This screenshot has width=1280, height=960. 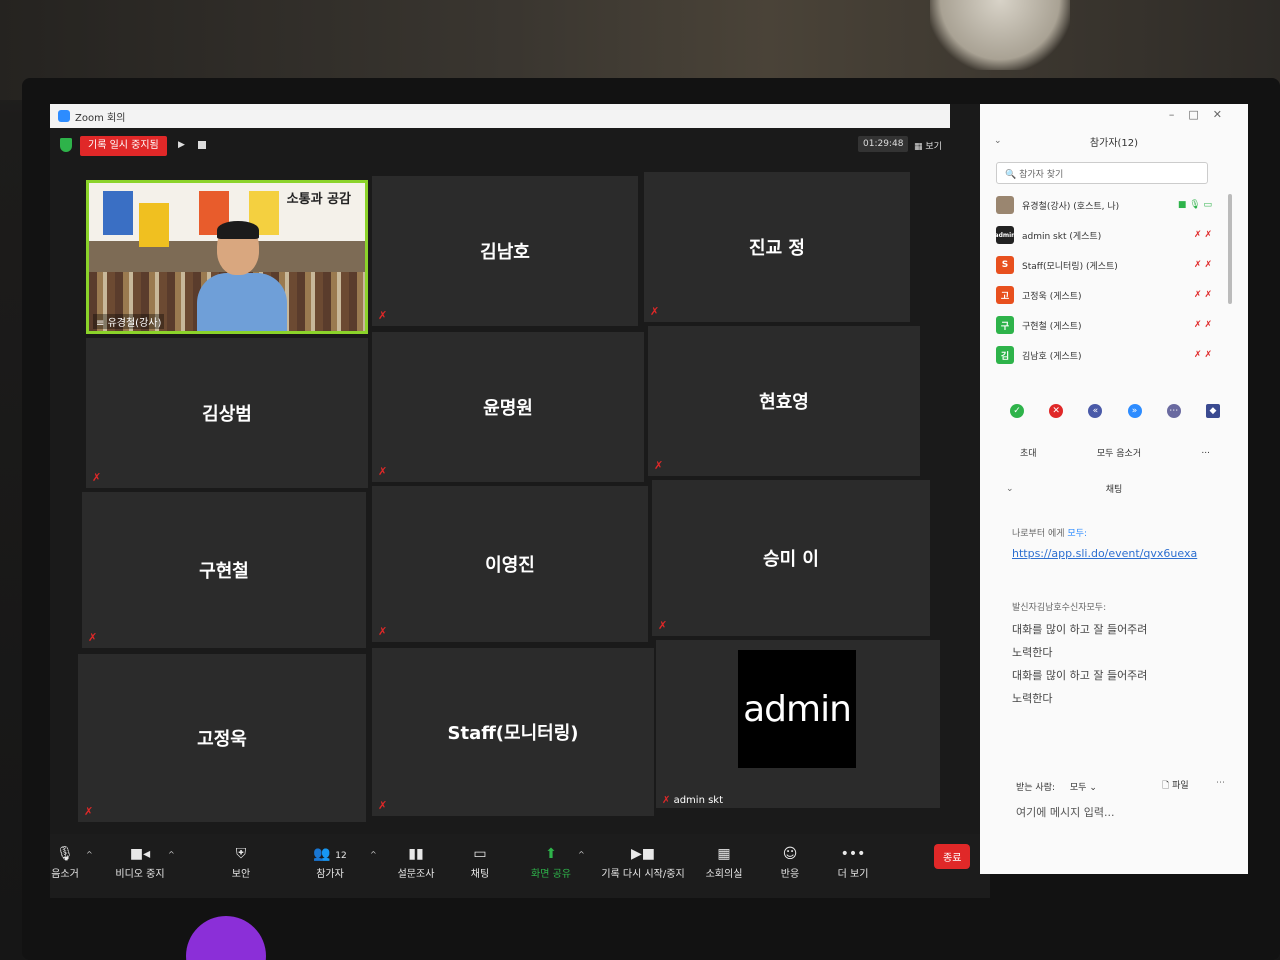 I want to click on meeting-timer: 01:29:48, so click(x=883, y=144).